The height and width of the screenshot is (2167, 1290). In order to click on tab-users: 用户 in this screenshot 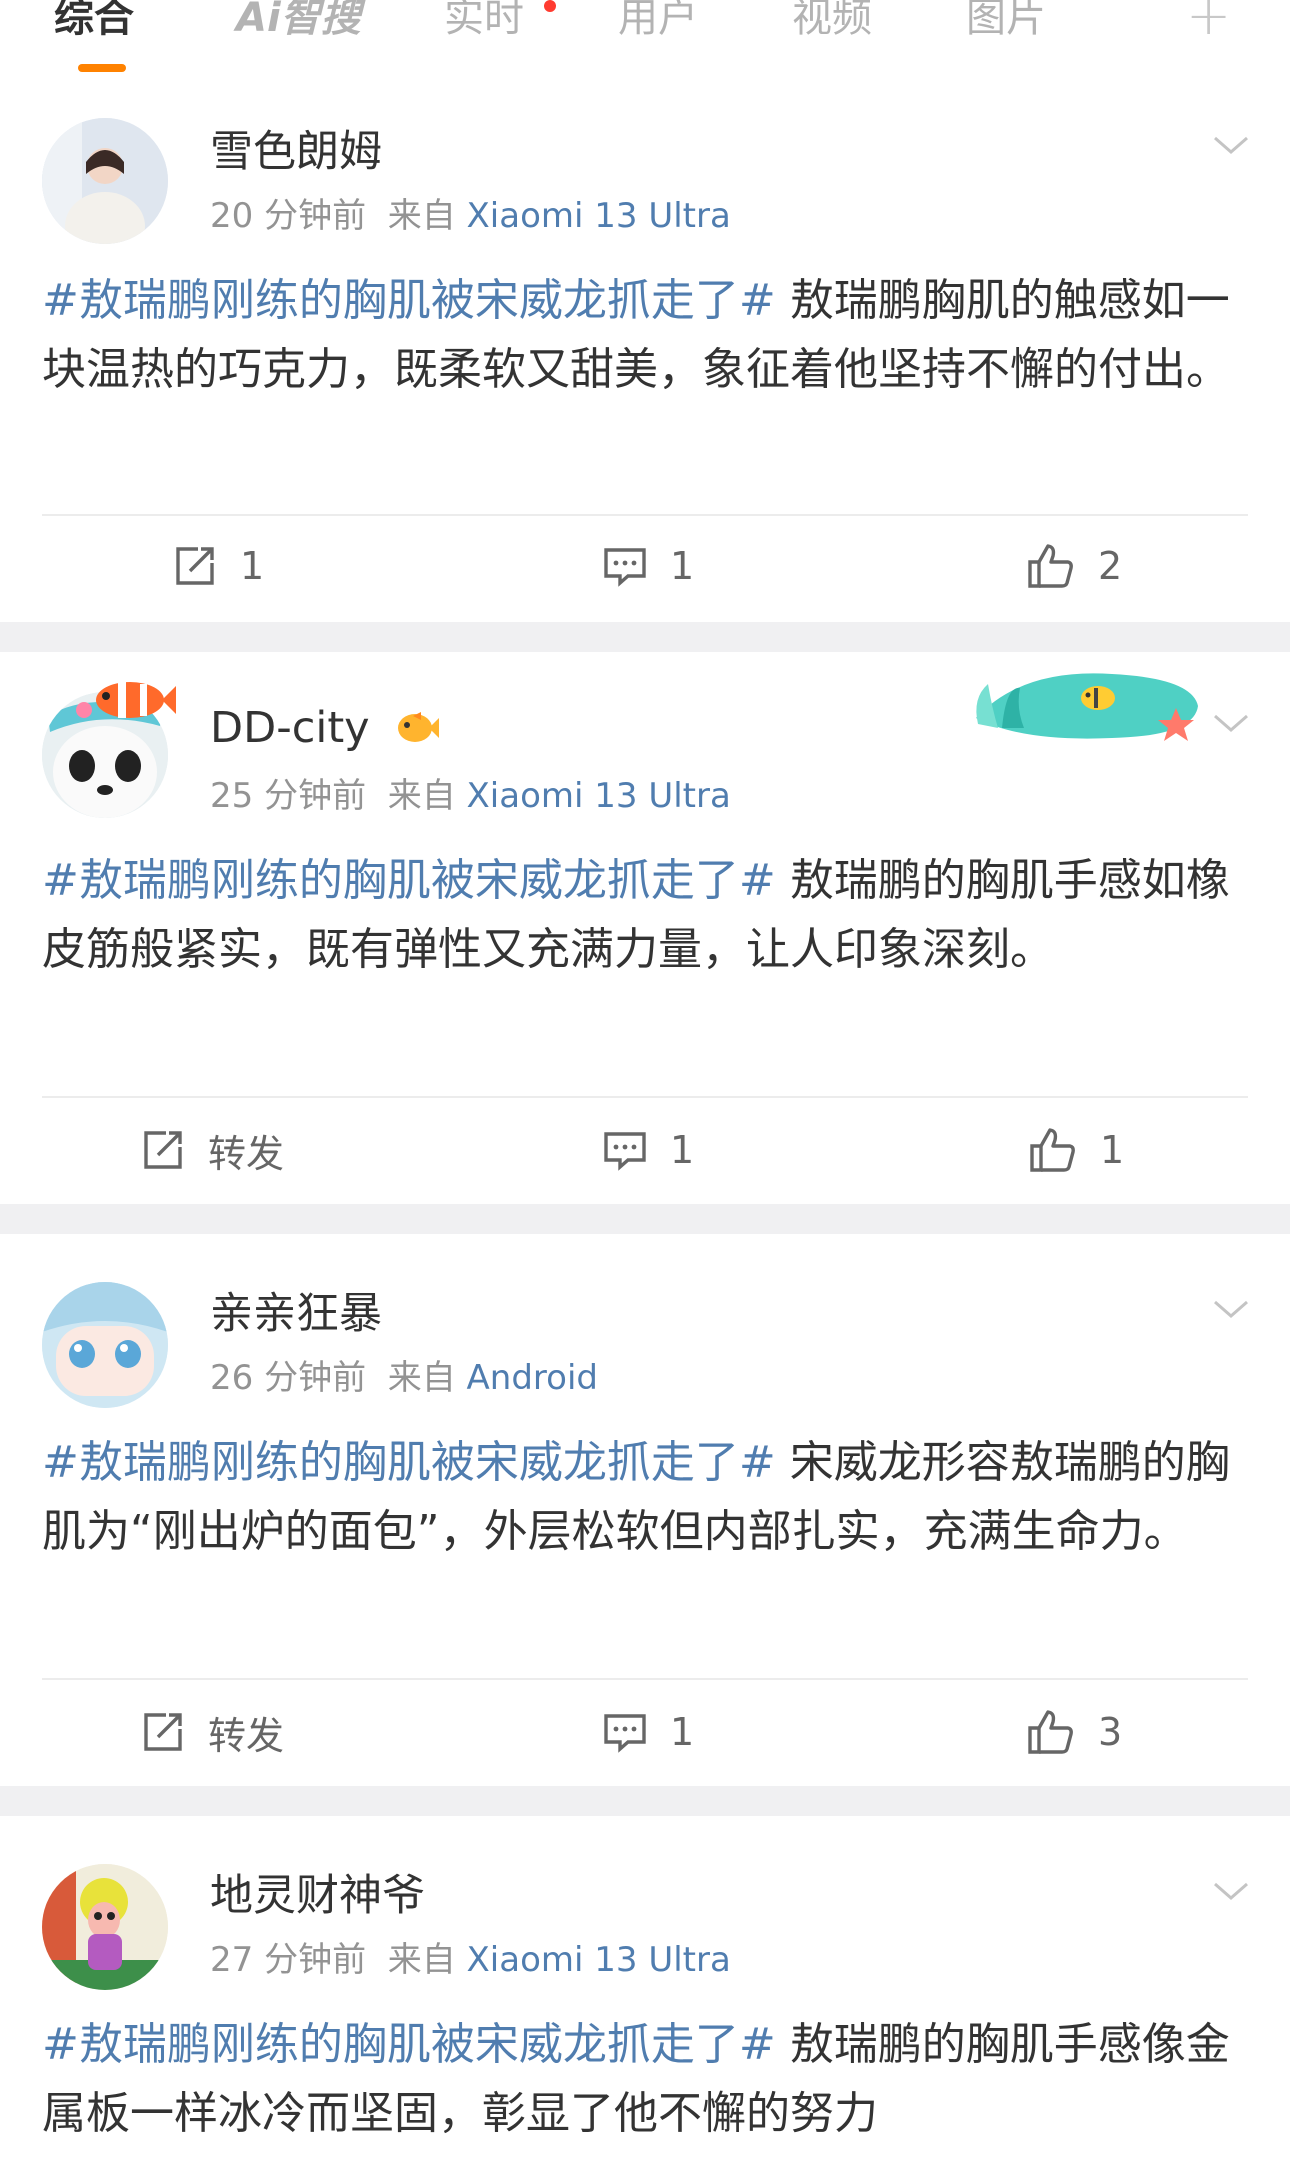, I will do `click(658, 24)`.